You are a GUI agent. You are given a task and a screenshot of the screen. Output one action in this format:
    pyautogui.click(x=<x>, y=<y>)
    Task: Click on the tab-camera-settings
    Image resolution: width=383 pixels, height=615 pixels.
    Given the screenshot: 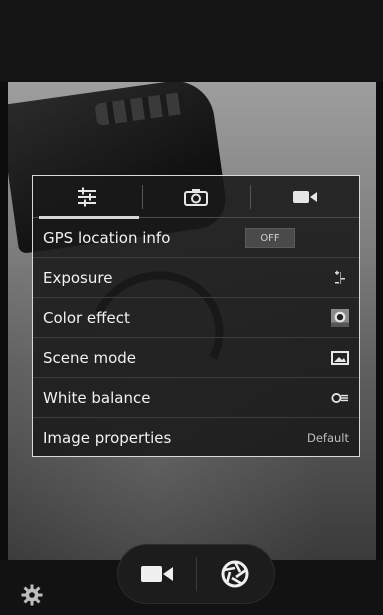 What is the action you would take?
    pyautogui.click(x=196, y=196)
    